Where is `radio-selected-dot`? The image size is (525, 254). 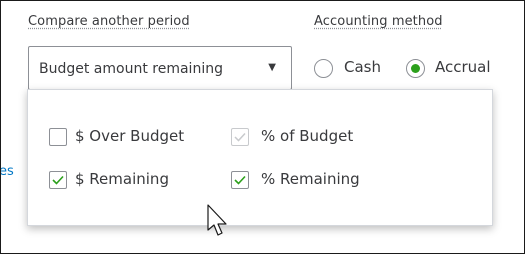 radio-selected-dot is located at coordinates (415, 68).